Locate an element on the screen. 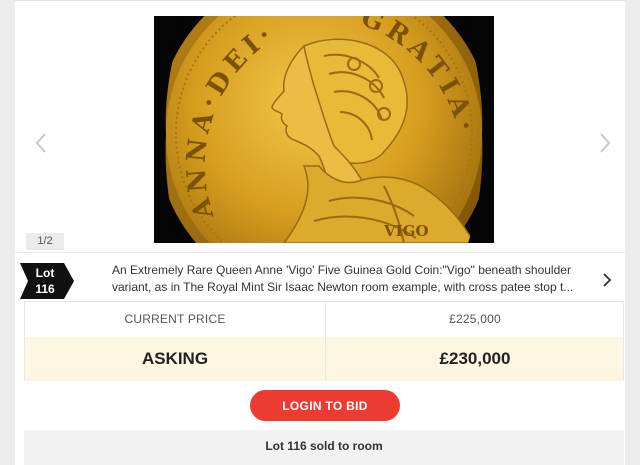 The height and width of the screenshot is (465, 640). lot-label: Lot is located at coordinates (45, 273).